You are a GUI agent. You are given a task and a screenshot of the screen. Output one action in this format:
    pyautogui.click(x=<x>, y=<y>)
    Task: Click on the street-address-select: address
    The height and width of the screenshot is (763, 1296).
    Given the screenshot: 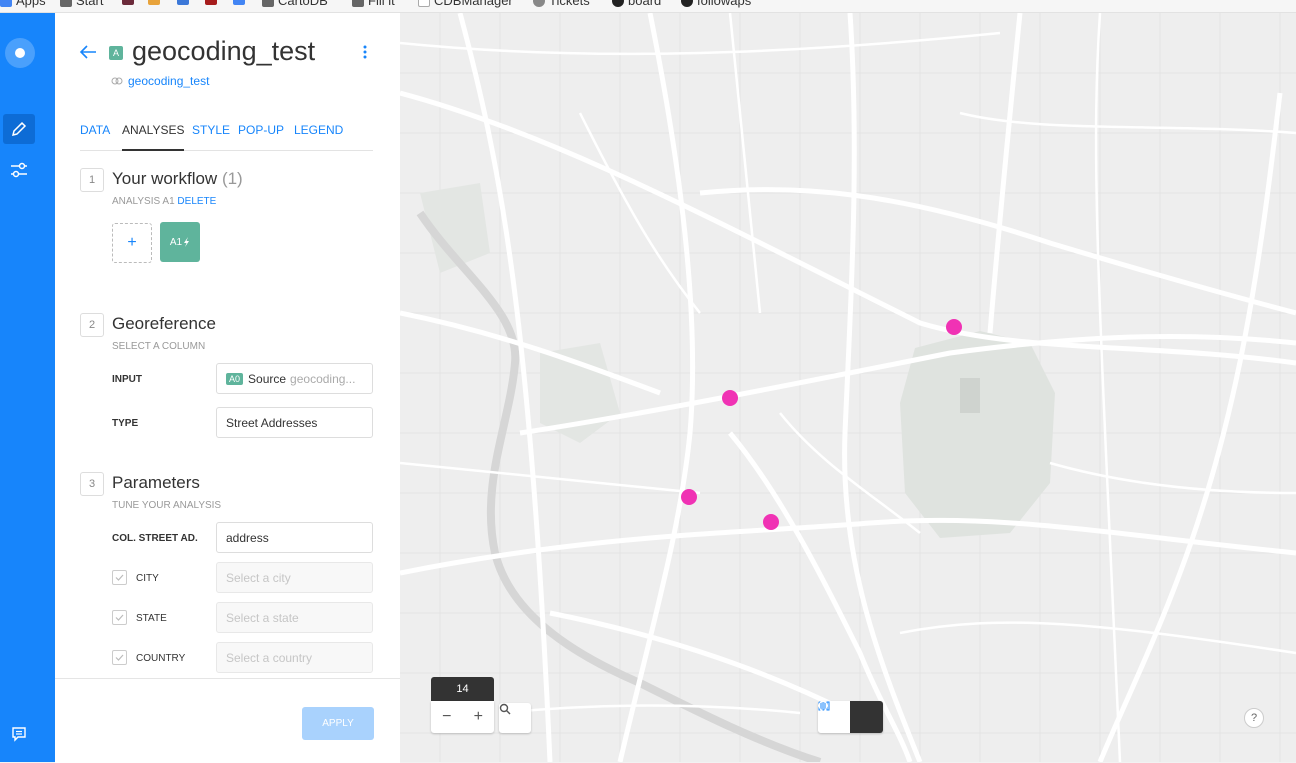 What is the action you would take?
    pyautogui.click(x=294, y=537)
    